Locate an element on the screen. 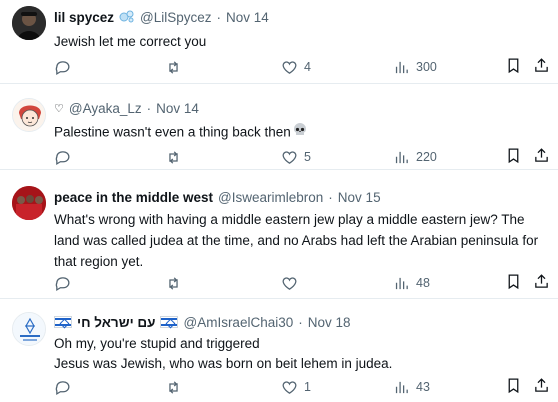 The width and height of the screenshot is (558, 402). like-count: 4 is located at coordinates (307, 67).